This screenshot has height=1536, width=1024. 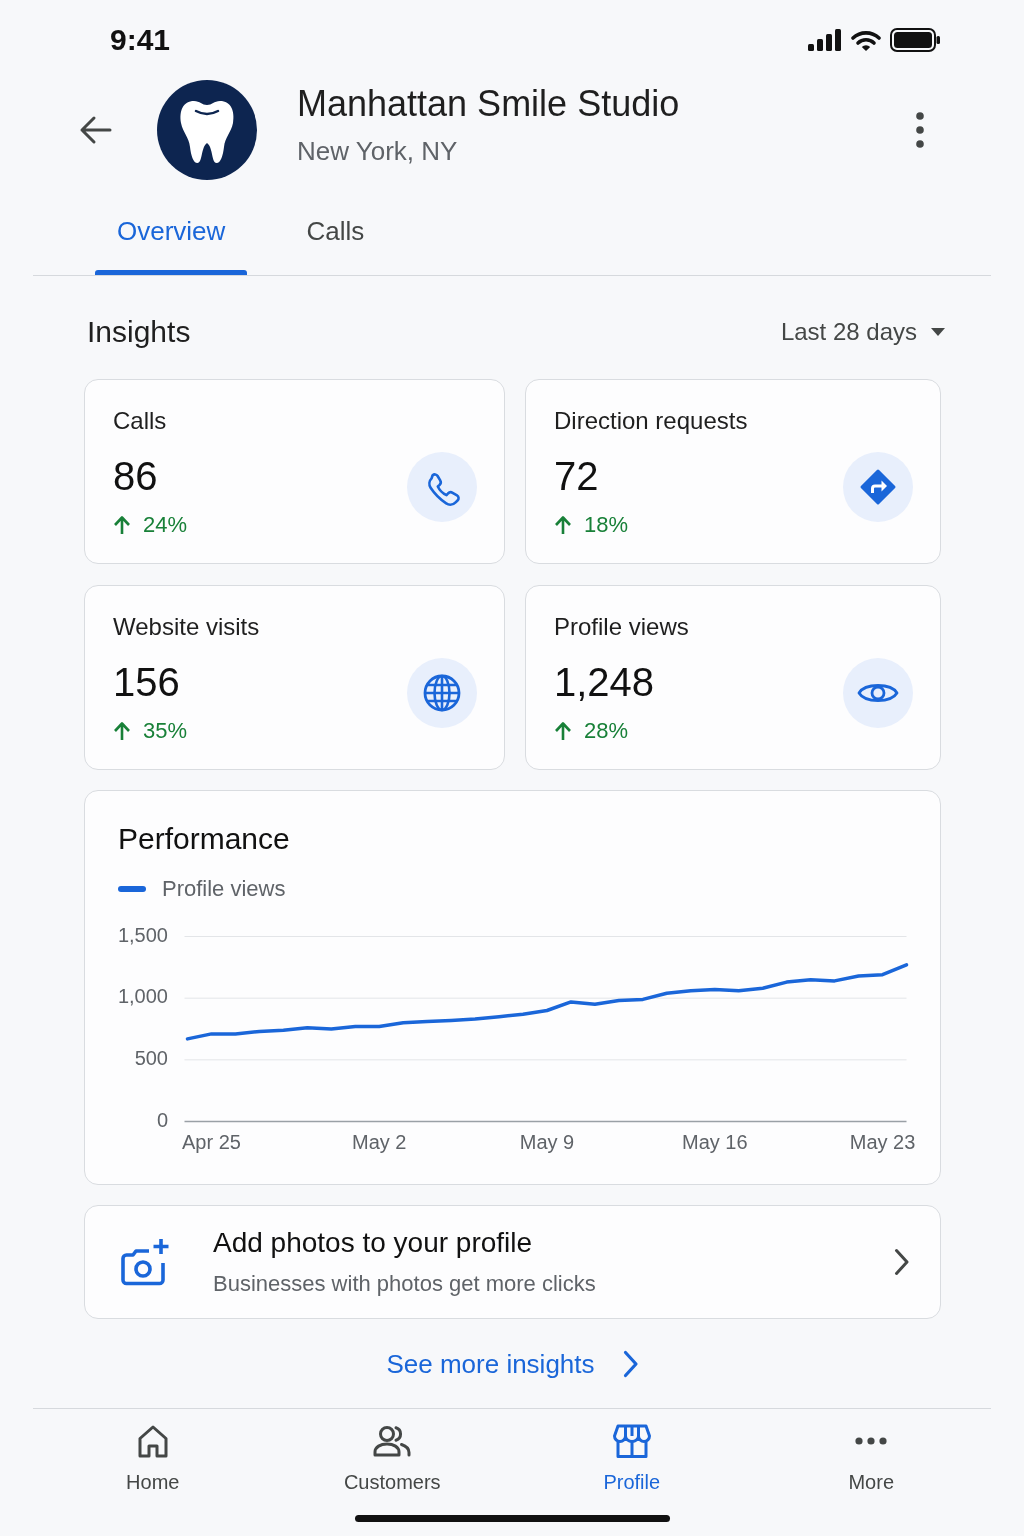 What do you see at coordinates (142, 996) in the screenshot?
I see `y-axis-label: 1,000` at bounding box center [142, 996].